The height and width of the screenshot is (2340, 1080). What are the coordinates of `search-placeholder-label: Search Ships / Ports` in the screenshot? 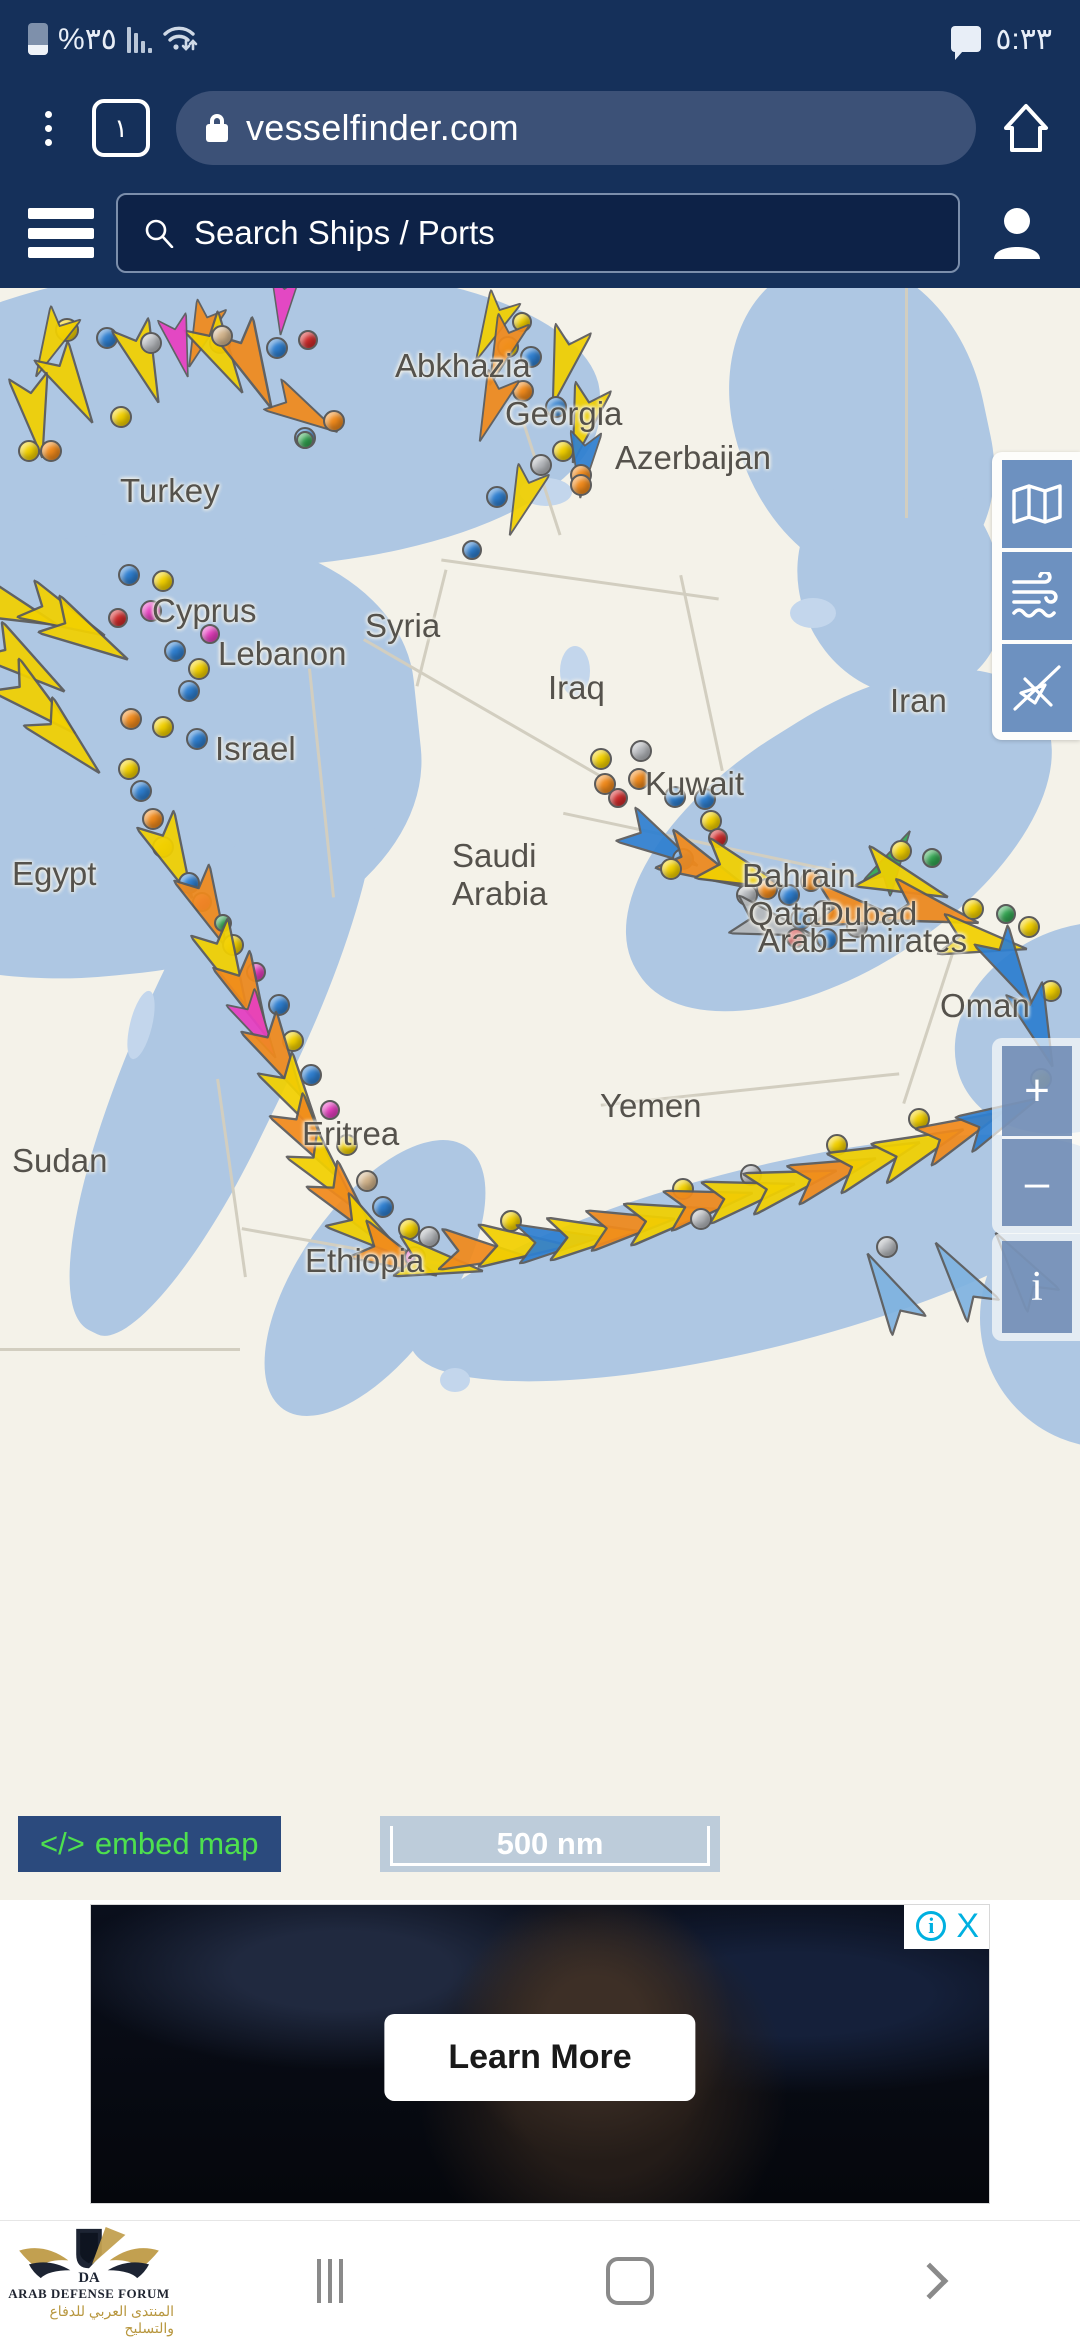 It's located at (344, 232).